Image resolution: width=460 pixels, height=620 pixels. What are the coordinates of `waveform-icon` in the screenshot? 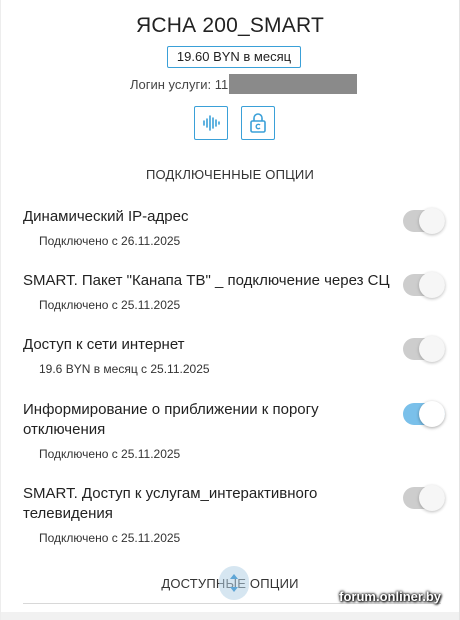 It's located at (211, 123).